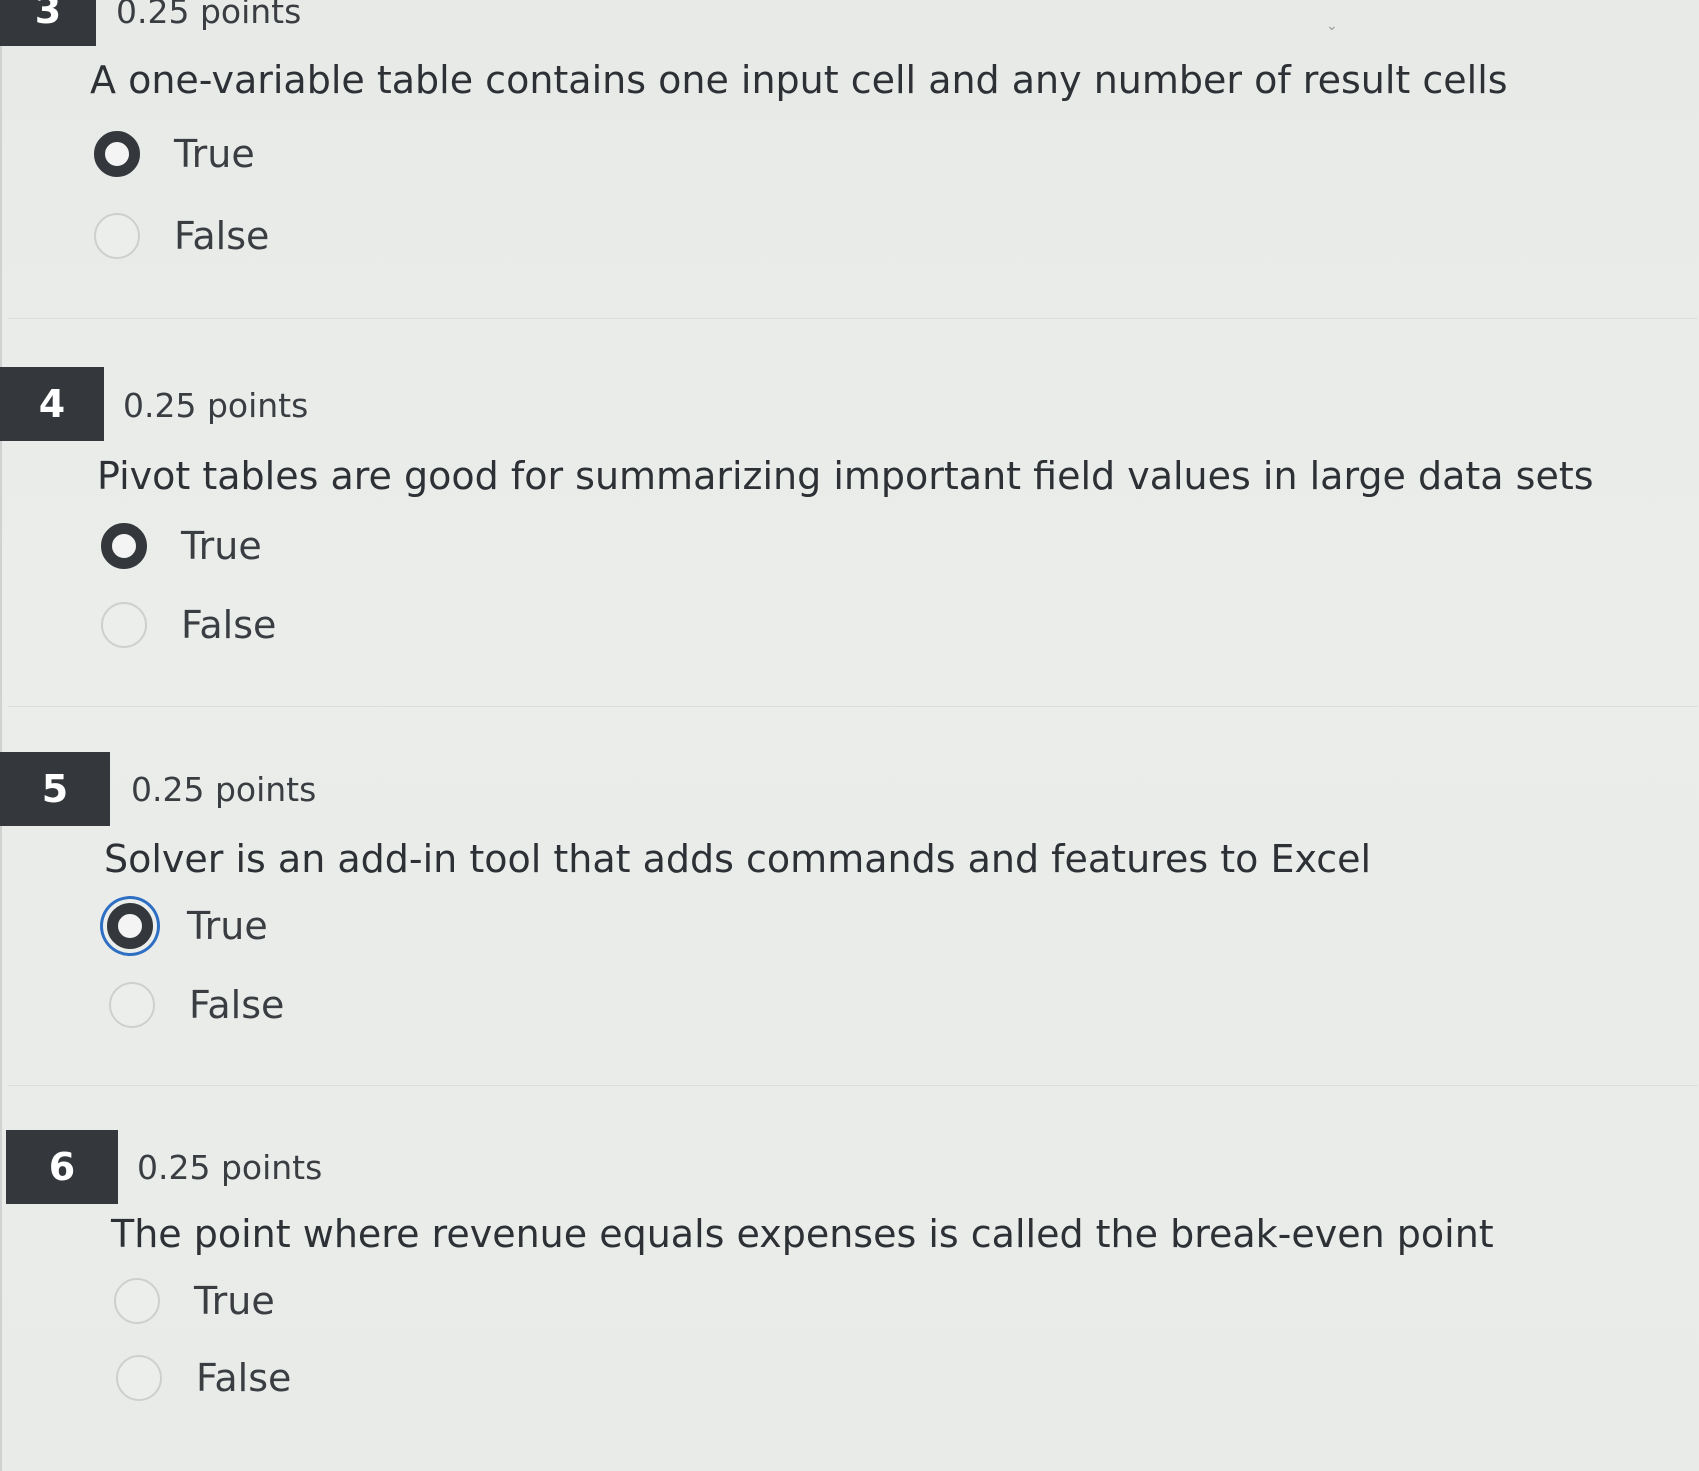 Image resolution: width=1699 pixels, height=1471 pixels. I want to click on question-number-badge: 4, so click(52, 404).